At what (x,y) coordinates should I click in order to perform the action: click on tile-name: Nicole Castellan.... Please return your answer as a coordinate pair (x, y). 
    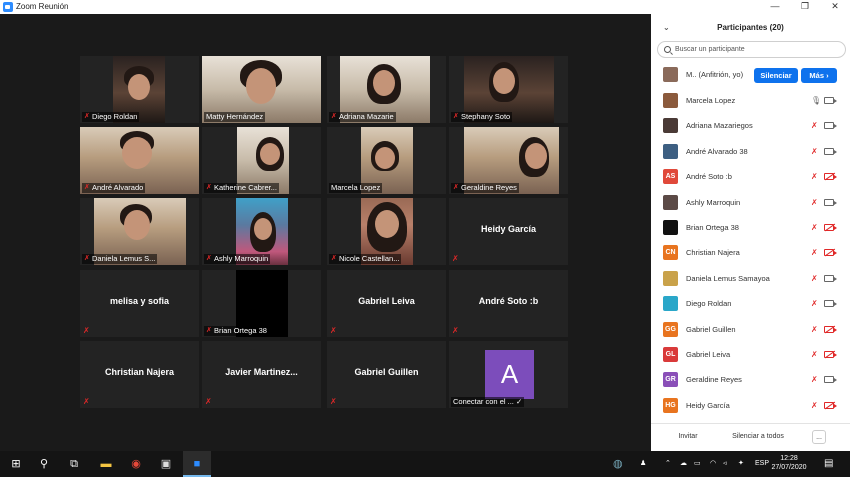
    Looking at the image, I should click on (369, 258).